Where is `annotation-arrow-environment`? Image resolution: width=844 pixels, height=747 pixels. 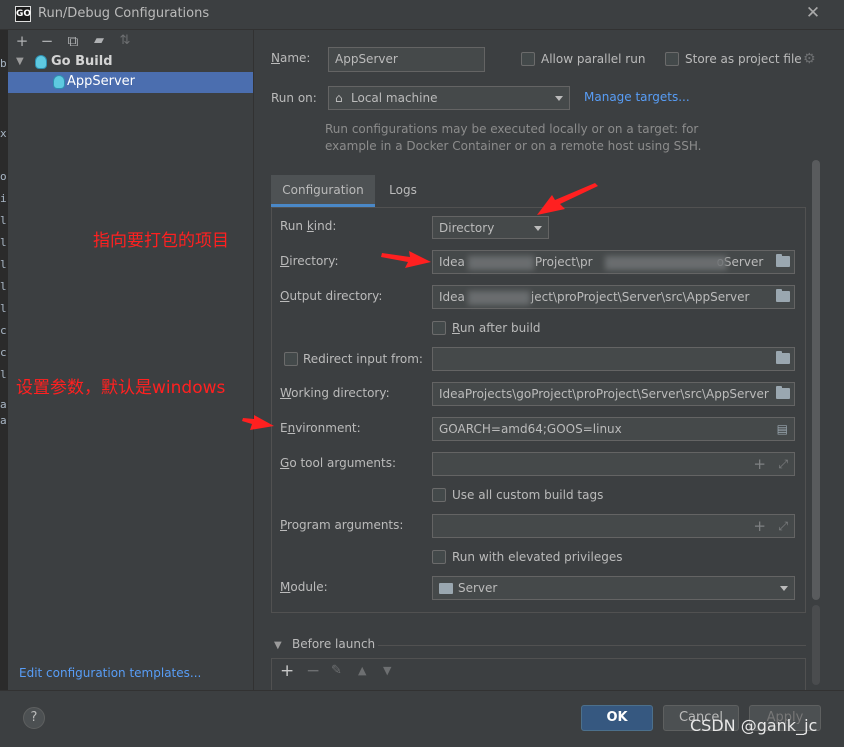 annotation-arrow-environment is located at coordinates (258, 422).